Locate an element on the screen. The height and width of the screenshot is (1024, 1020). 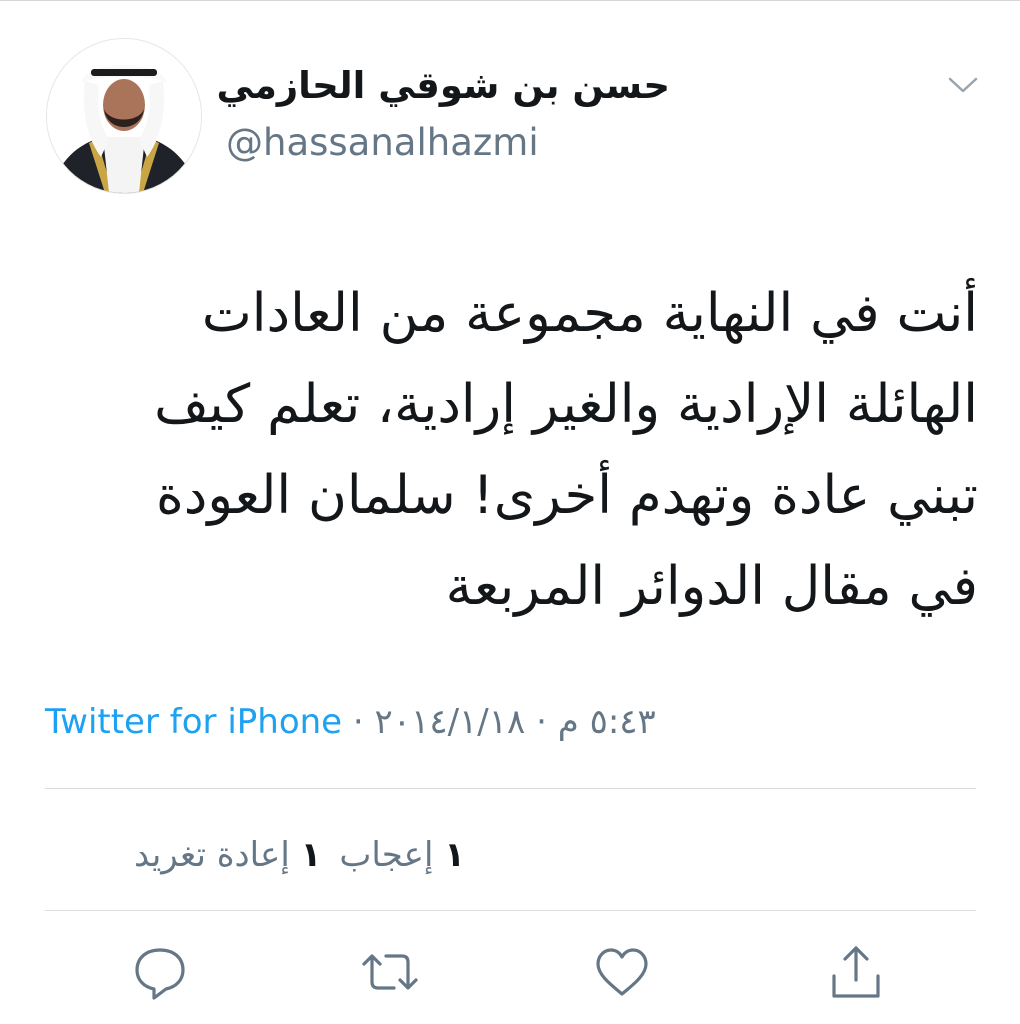
retweets-label: إعادة تغريد is located at coordinates (211, 855).